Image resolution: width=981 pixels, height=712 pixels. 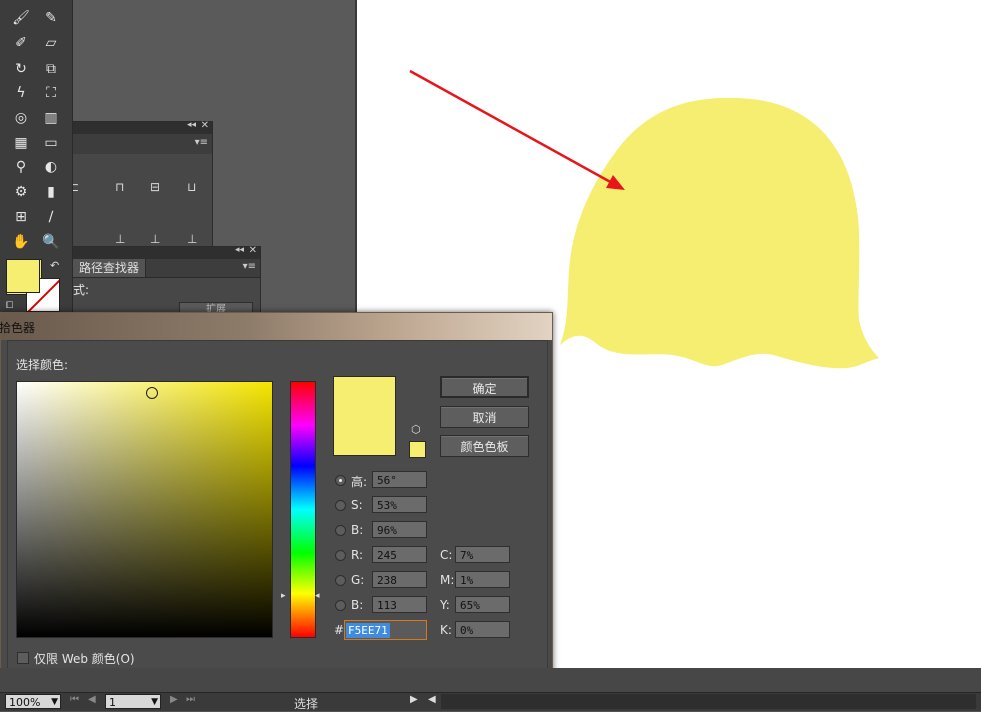 I want to click on pathfinder-panel: ◂◂ ✕ 路径查找器 ▾≡ 式: 扩展, so click(x=160, y=281).